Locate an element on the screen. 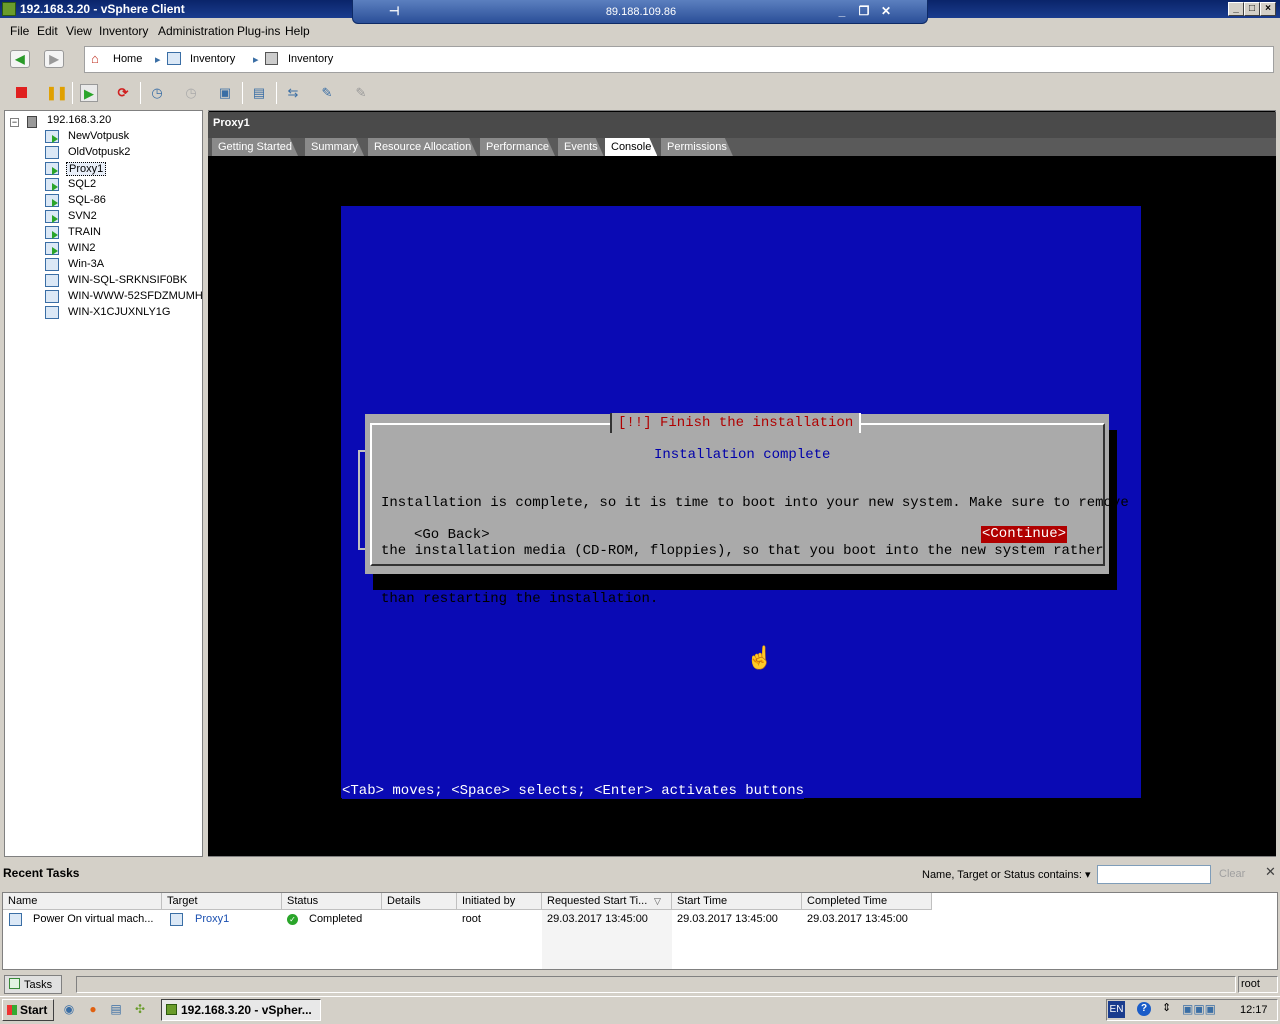 The width and height of the screenshot is (1280, 1024). rdp-close-button: ✕ is located at coordinates (886, 11).